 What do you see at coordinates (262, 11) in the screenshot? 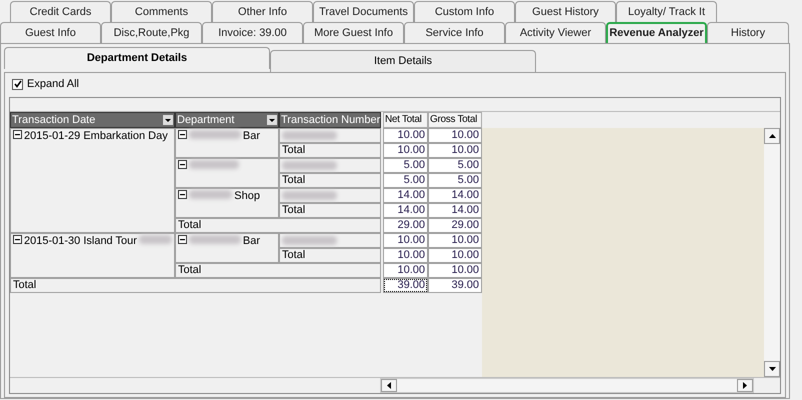
I see `tab: Other Info` at bounding box center [262, 11].